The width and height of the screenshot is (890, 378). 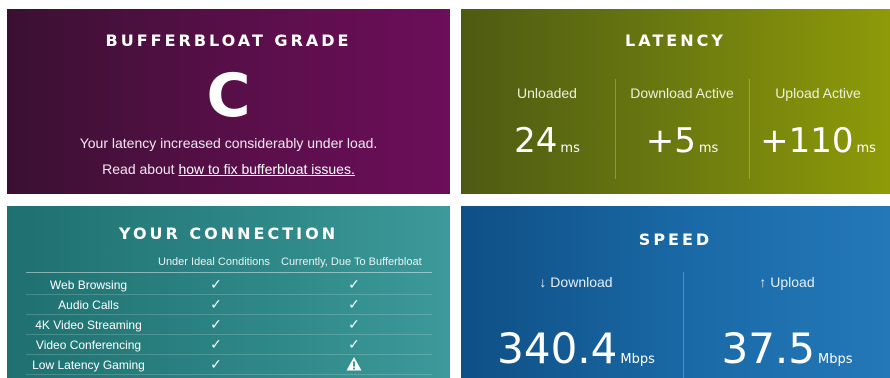 What do you see at coordinates (637, 359) in the screenshot?
I see `download-unit: Mbps` at bounding box center [637, 359].